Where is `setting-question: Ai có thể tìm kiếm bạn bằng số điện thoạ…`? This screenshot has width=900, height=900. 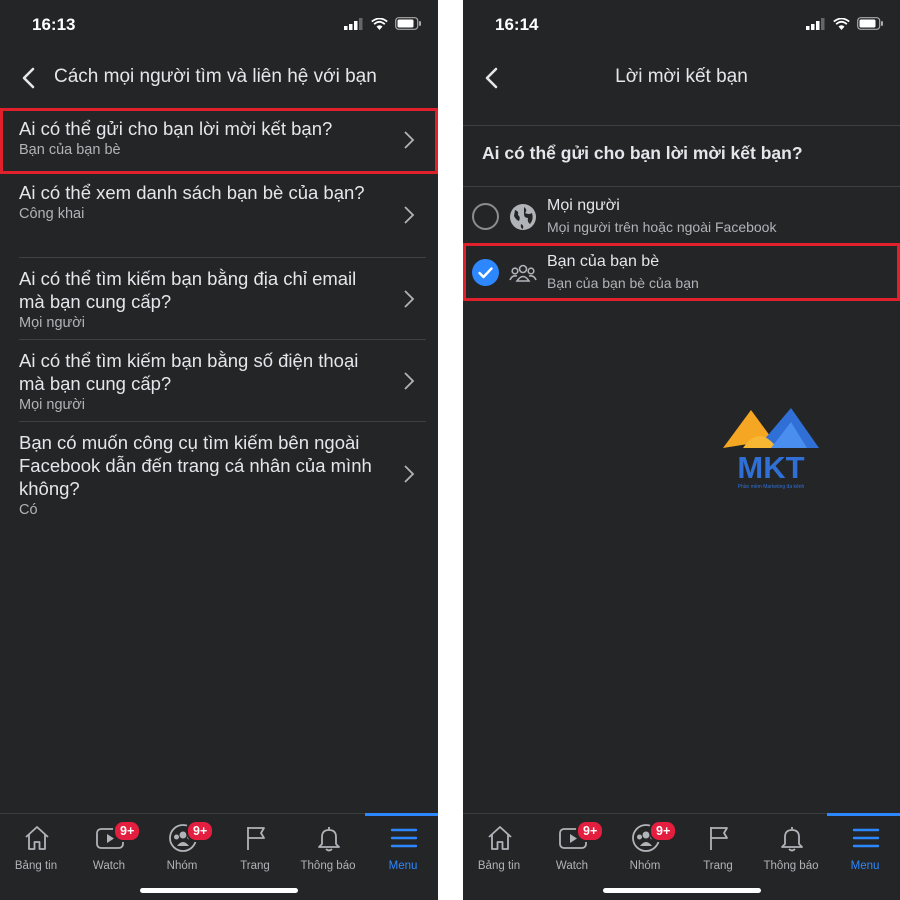 setting-question: Ai có thể tìm kiếm bạn bằng số điện thoạ… is located at coordinates (189, 372).